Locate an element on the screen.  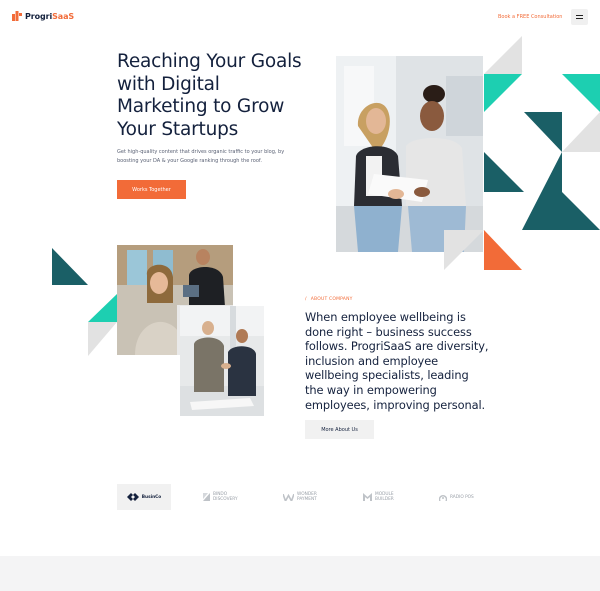
logo-icon is located at coordinates (17, 16).